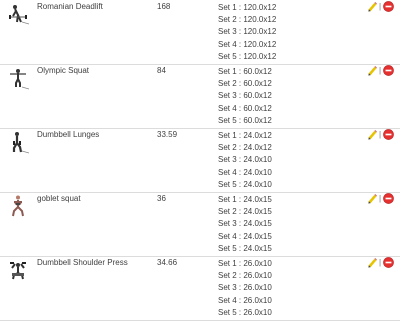 This screenshot has width=400, height=321. Describe the element at coordinates (161, 70) in the screenshot. I see `exercise-score: 84` at that location.